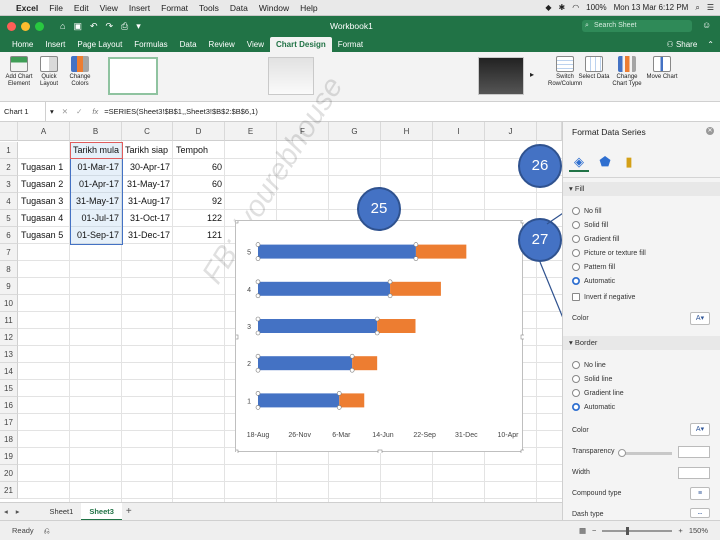  What do you see at coordinates (47, 531) in the screenshot?
I see `macro-record-icon: ⎌` at bounding box center [47, 531].